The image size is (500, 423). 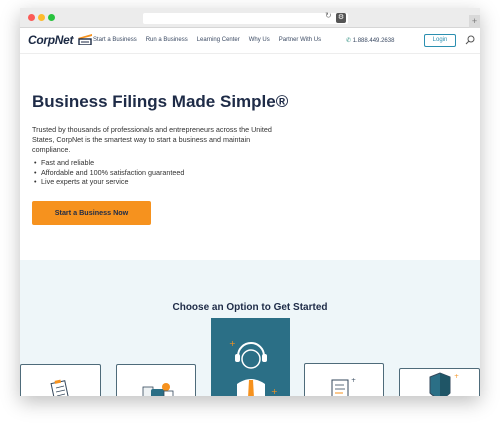 I want to click on feature-item: Live experts at your service, so click(x=108, y=182).